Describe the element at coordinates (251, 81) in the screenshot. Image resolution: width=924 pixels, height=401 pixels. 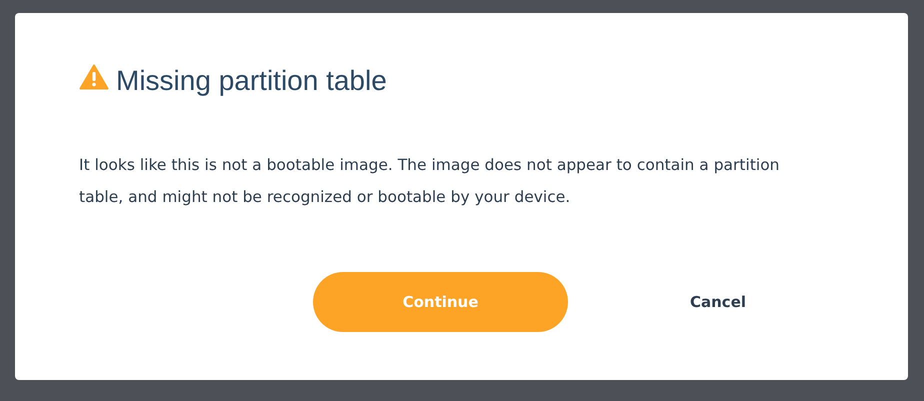
I see `dialog-title: Missing partition table` at that location.